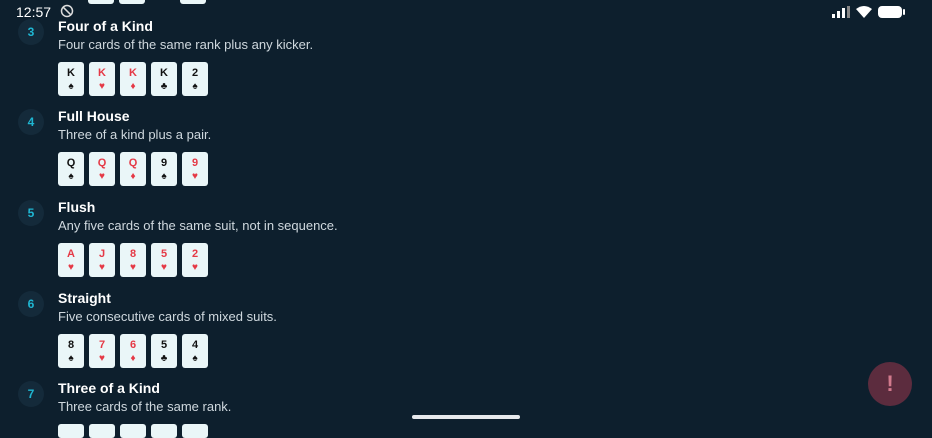  What do you see at coordinates (102, 79) in the screenshot?
I see `playing-card: K ♥` at bounding box center [102, 79].